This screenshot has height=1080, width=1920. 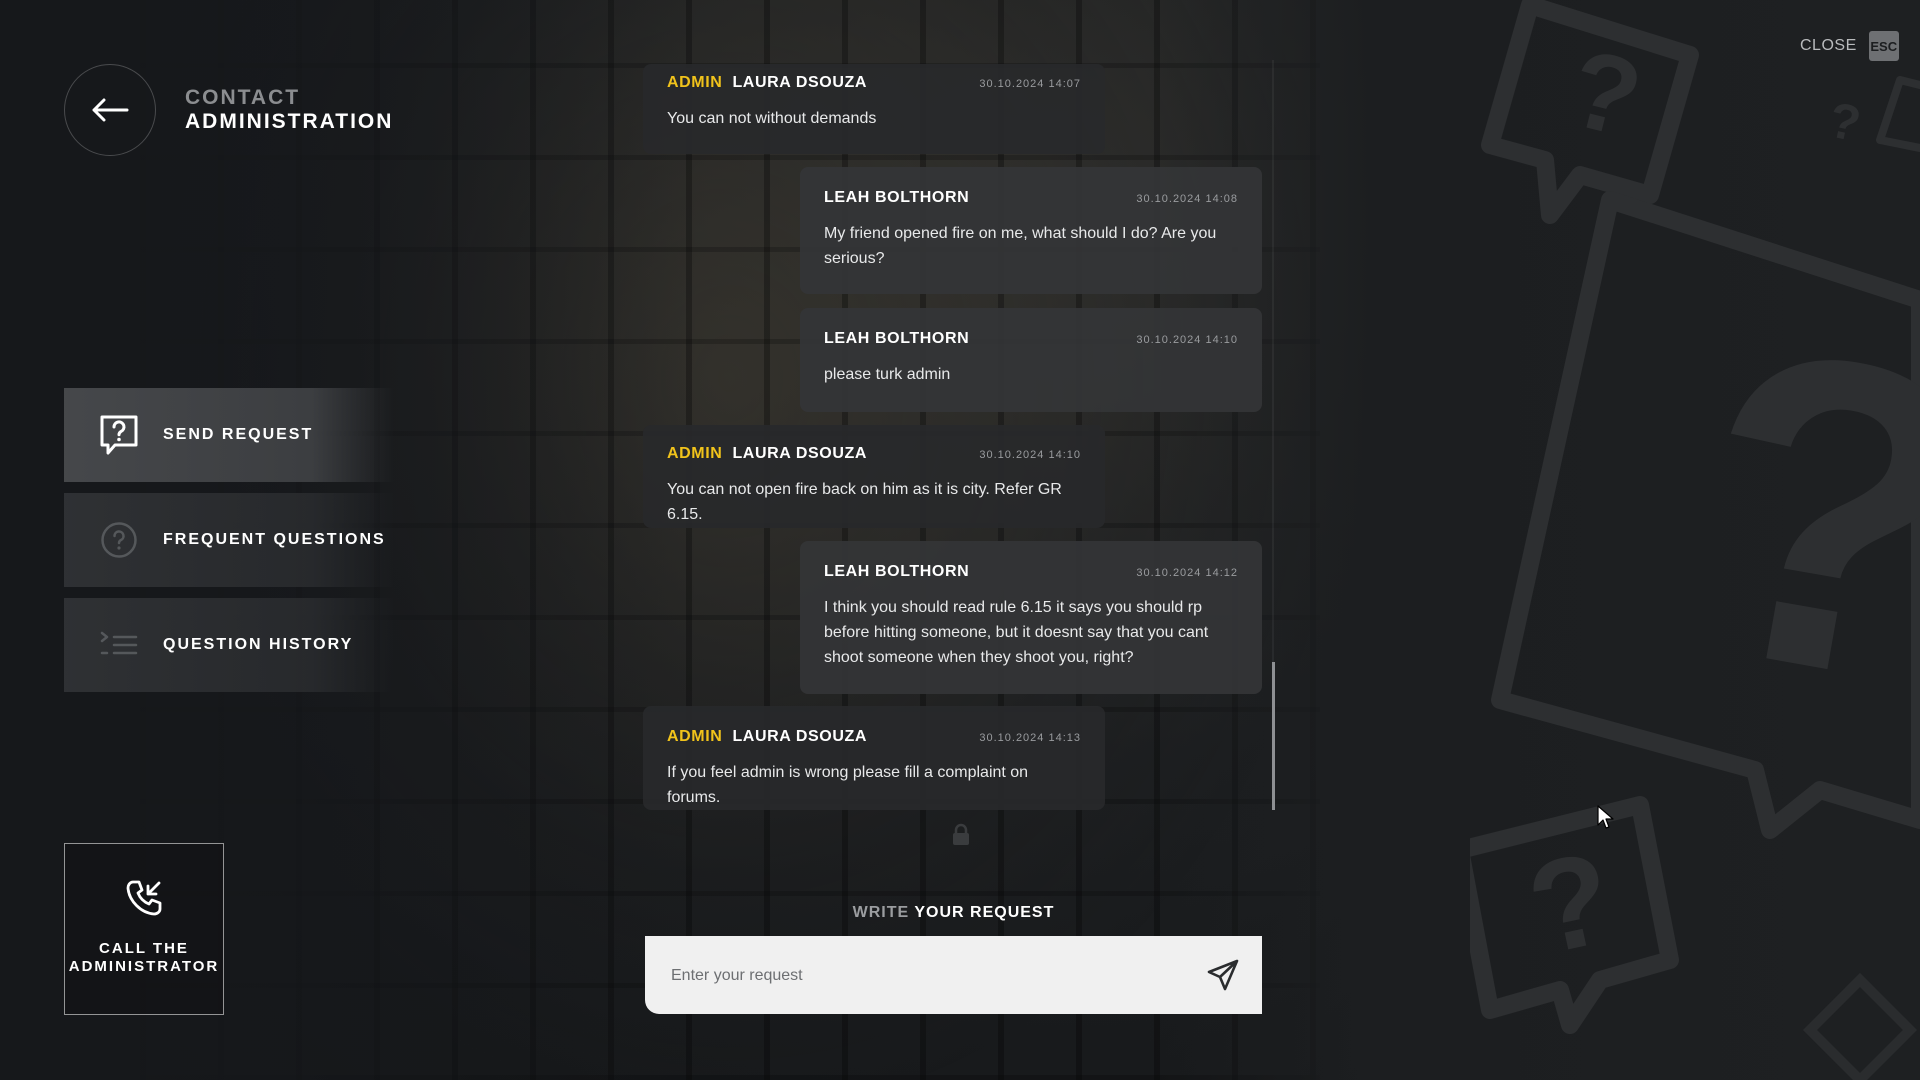 What do you see at coordinates (119, 540) in the screenshot?
I see `question-circle-icon` at bounding box center [119, 540].